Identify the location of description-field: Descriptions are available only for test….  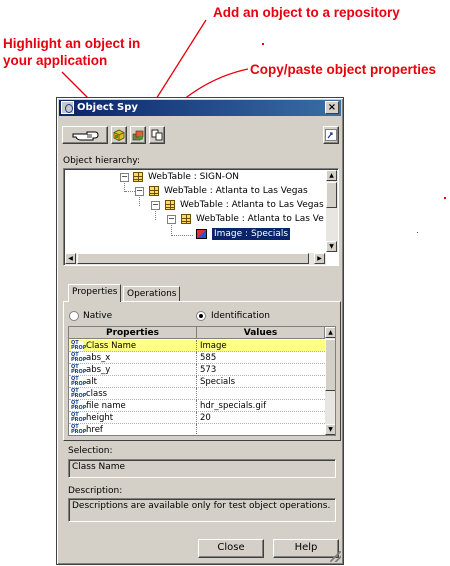
(202, 510).